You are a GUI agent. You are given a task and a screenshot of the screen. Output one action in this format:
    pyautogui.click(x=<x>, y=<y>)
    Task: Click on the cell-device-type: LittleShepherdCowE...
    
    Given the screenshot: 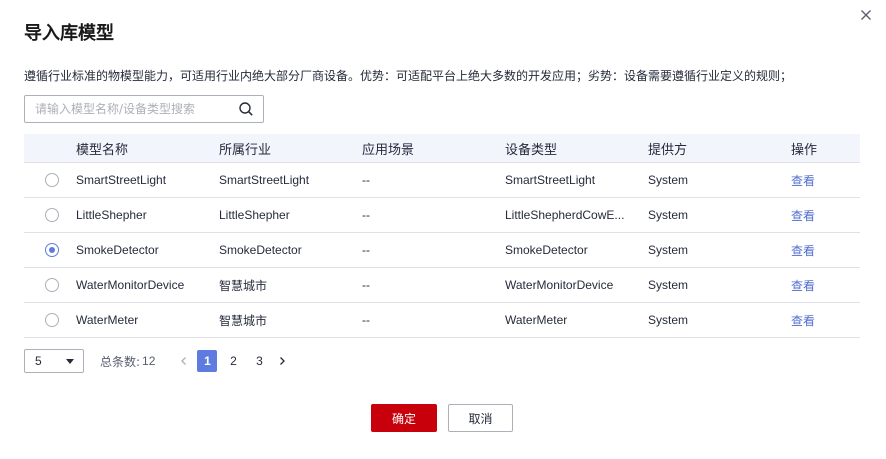 What is the action you would take?
    pyautogui.click(x=565, y=215)
    